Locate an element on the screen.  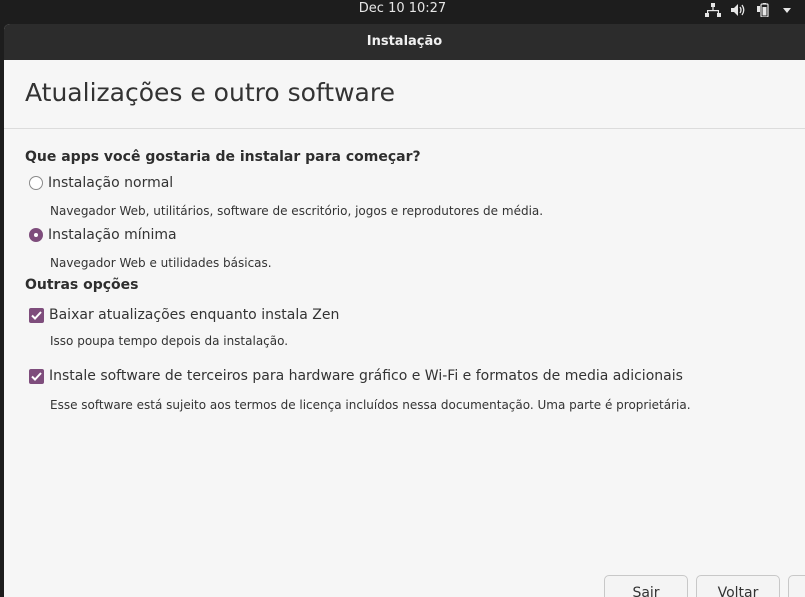
other-options-title: Outras opções is located at coordinates (82, 285).